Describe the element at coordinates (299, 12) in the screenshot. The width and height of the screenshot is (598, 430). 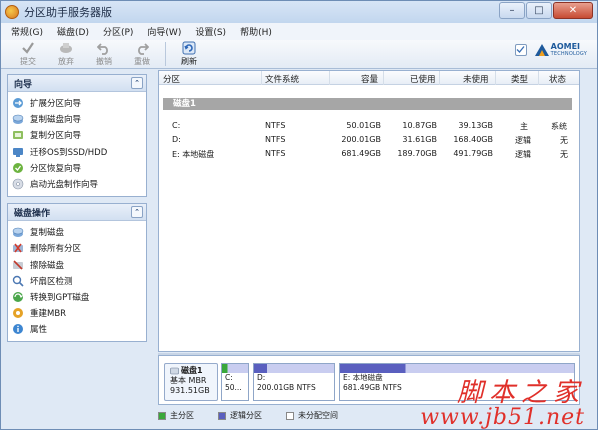
I see `title-bar: 分区助手服务器版 – □ ✕` at that location.